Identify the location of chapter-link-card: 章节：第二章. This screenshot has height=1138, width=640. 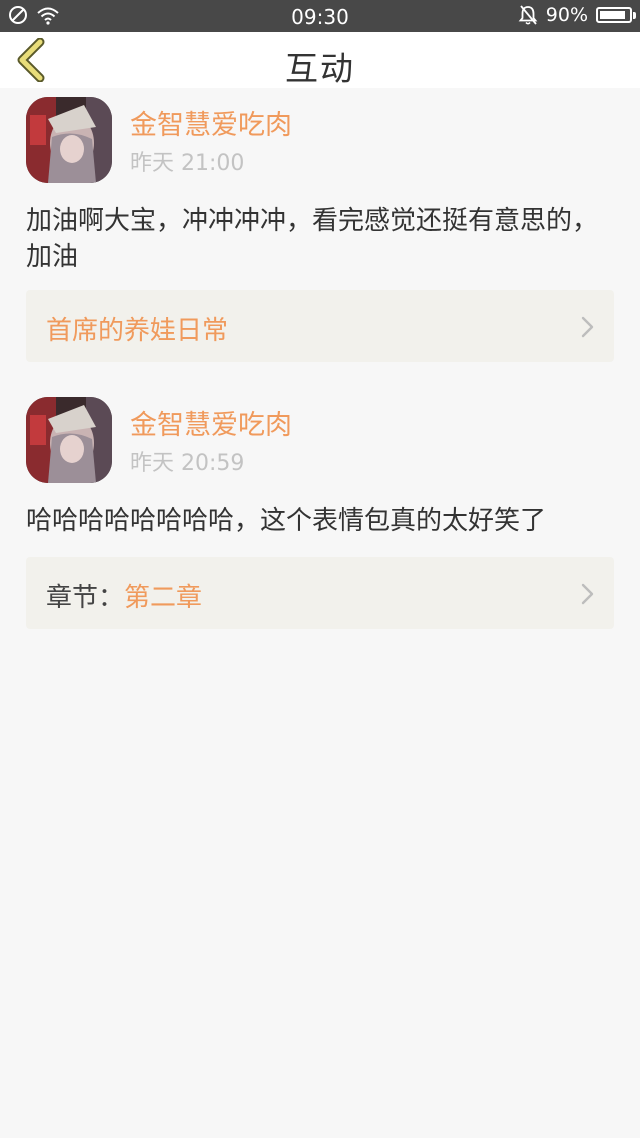
(320, 593).